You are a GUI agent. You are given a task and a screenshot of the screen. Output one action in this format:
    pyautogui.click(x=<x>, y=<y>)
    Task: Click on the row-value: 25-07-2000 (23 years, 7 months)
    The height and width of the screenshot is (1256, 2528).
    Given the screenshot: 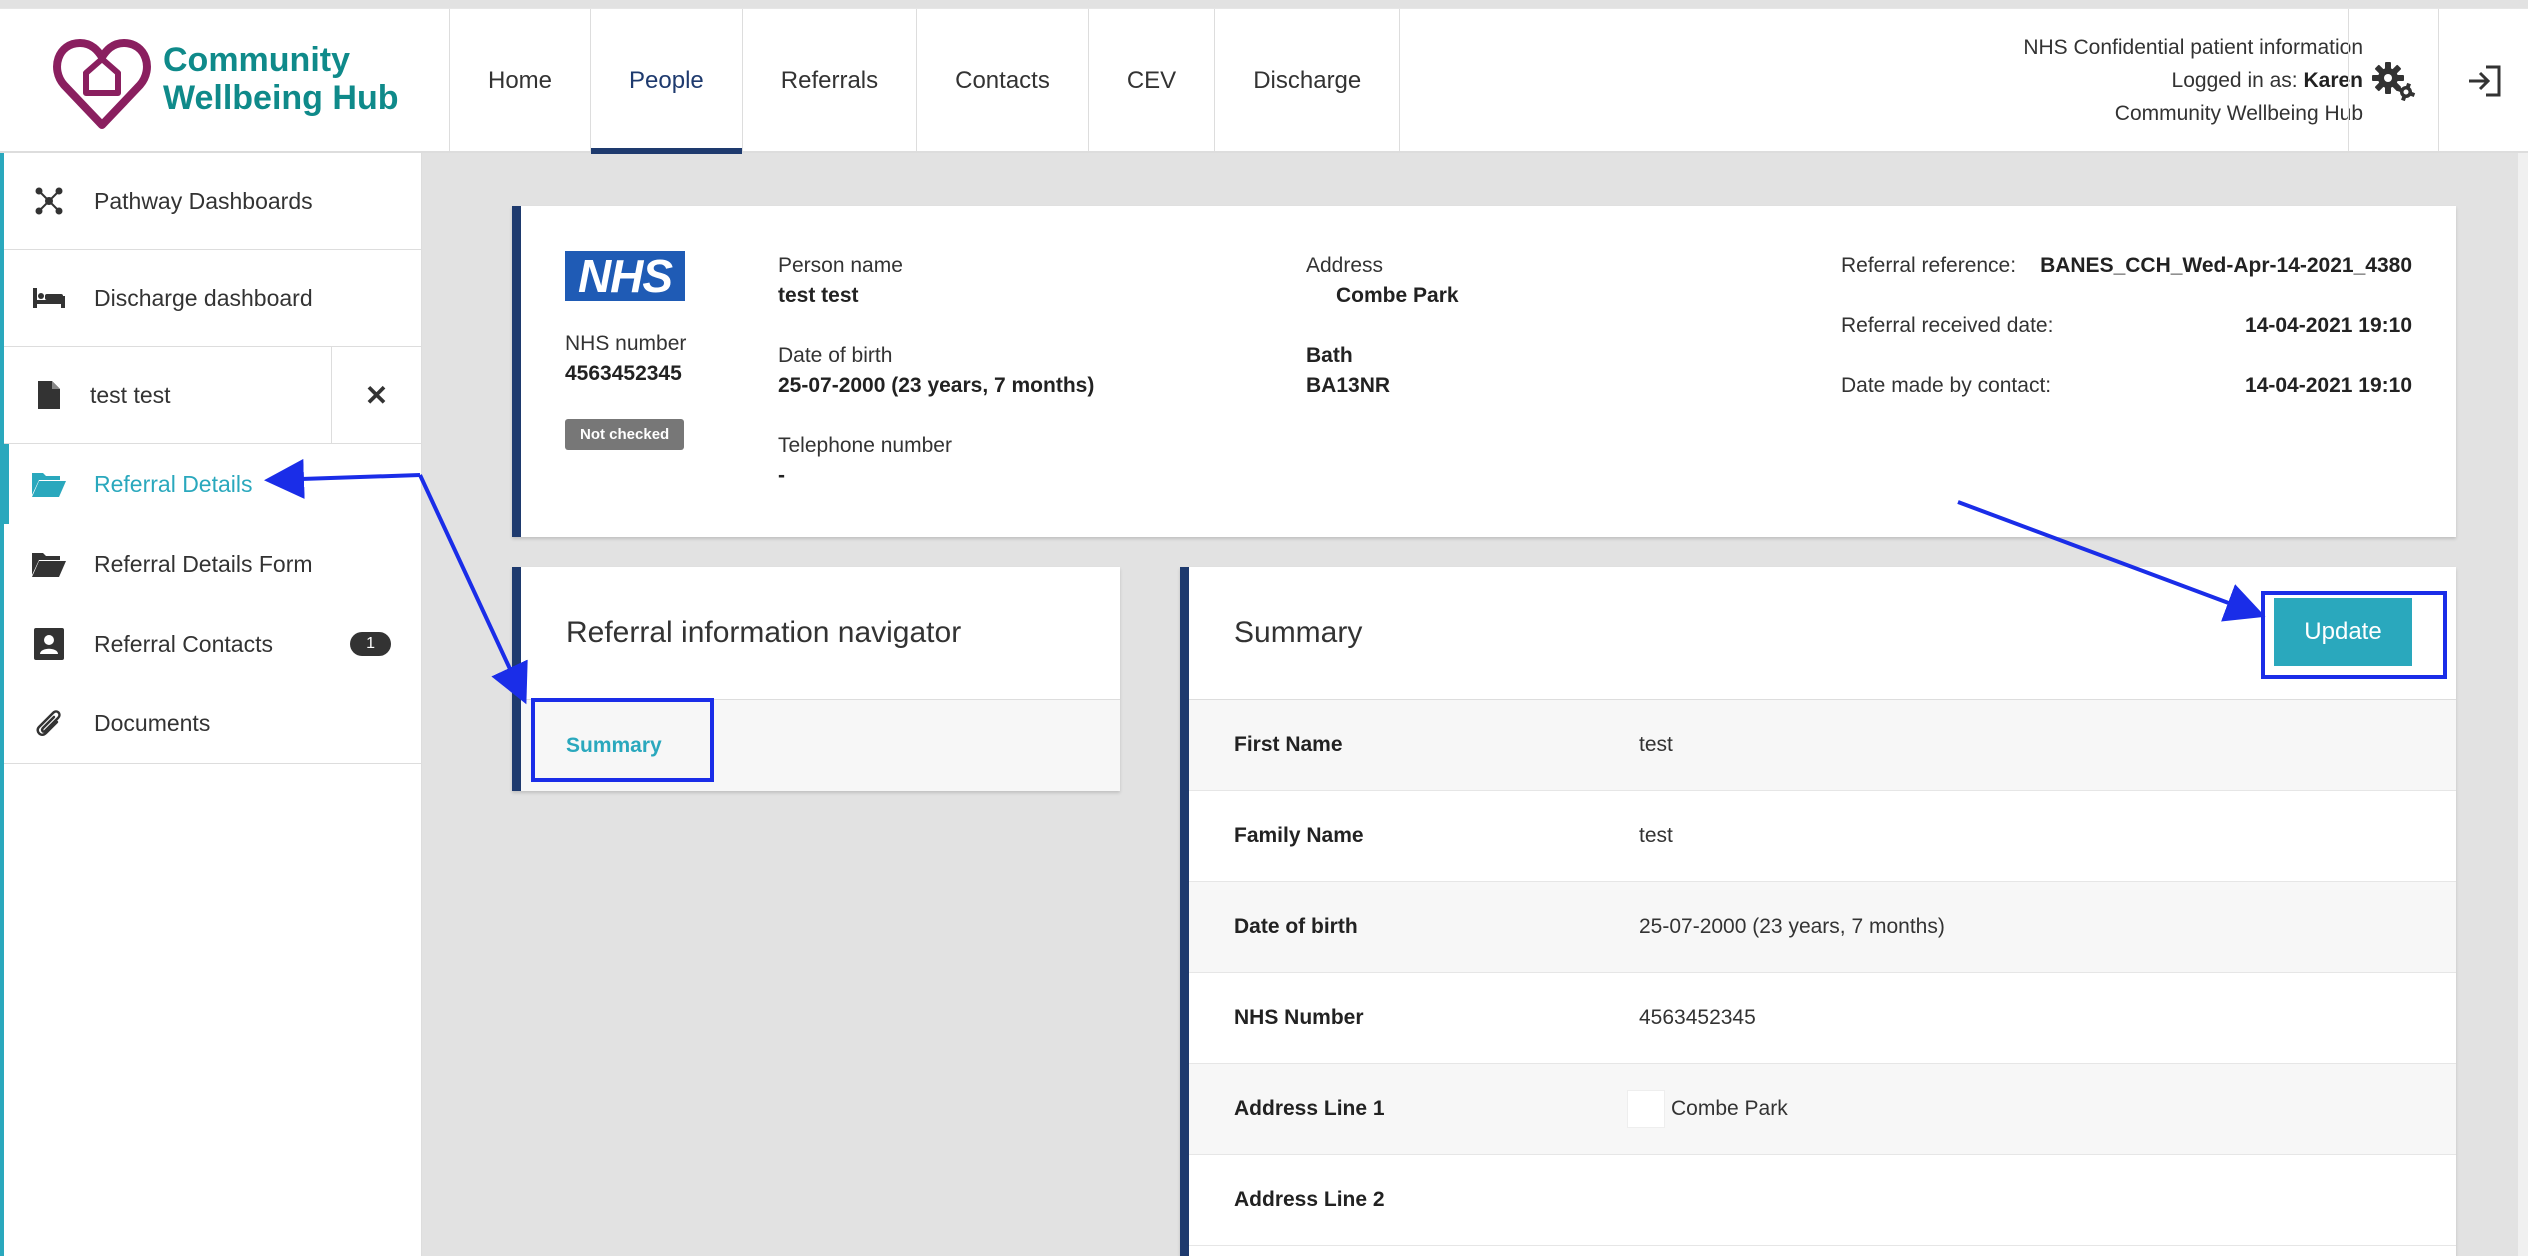 What is the action you would take?
    pyautogui.click(x=1792, y=926)
    